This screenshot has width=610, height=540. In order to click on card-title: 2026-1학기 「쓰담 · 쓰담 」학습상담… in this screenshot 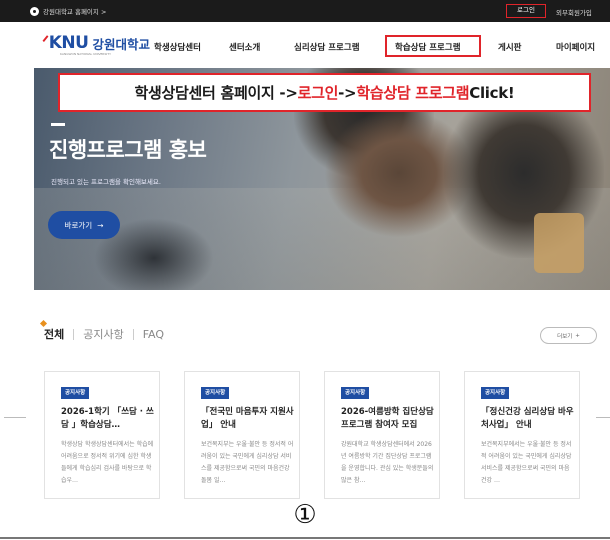, I will do `click(107, 418)`.